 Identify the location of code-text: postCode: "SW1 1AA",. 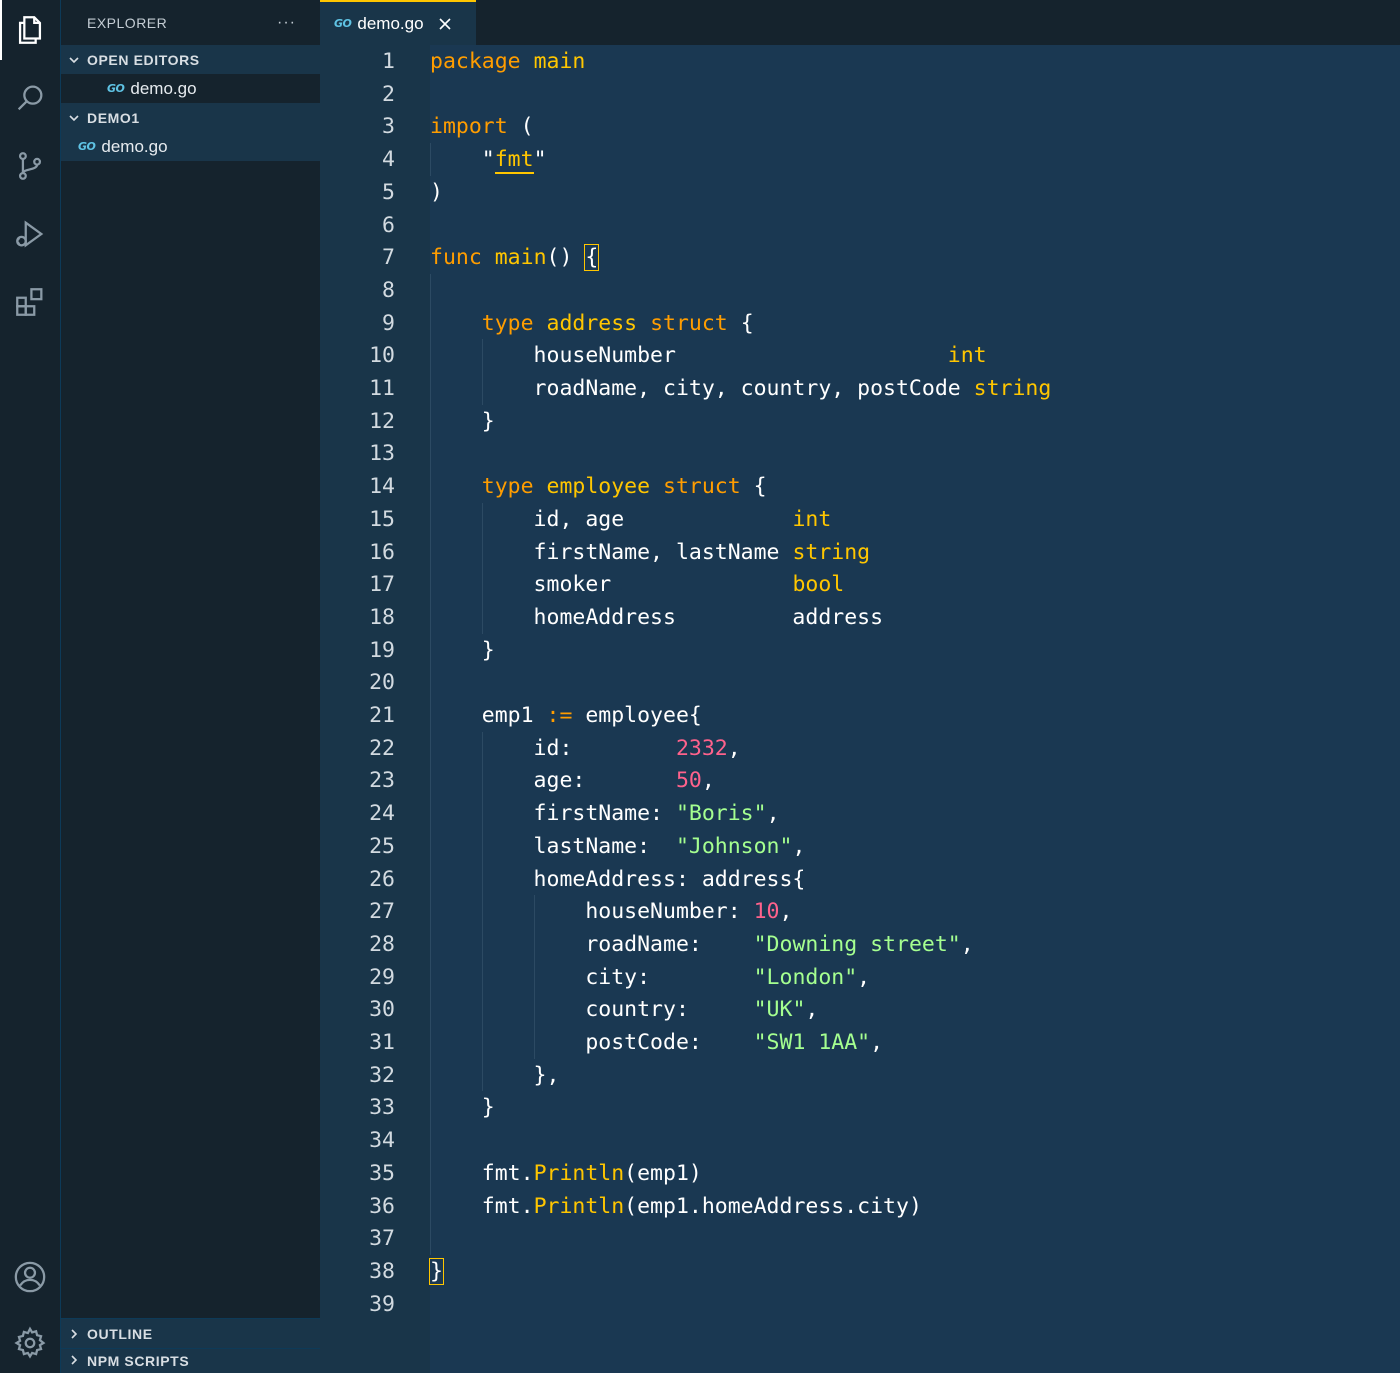
(656, 1042).